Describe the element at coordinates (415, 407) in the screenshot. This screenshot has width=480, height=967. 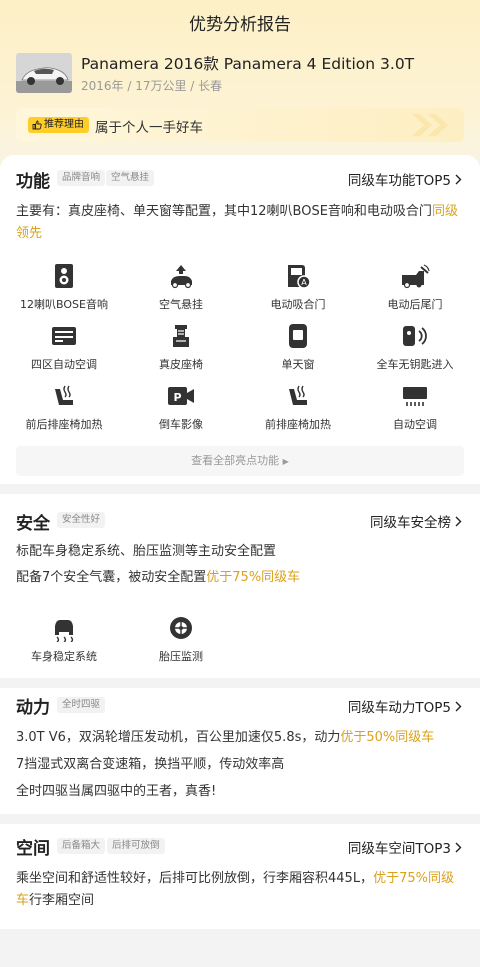
I see `feature-item: 自动空调` at that location.